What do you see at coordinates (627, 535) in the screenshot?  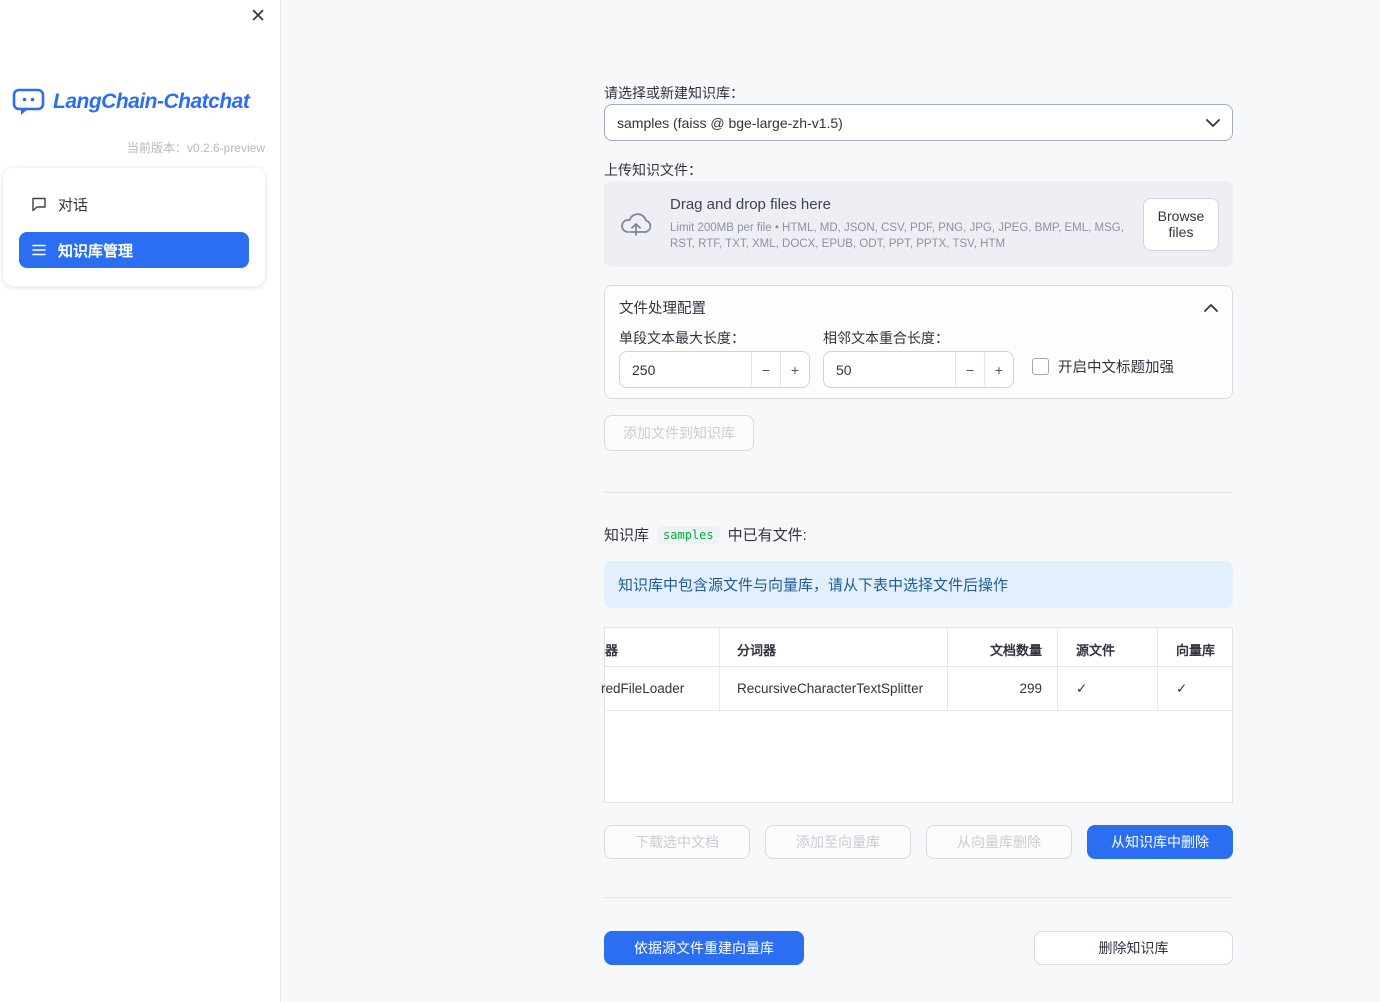 I see `kb-files-prefix: 知识库` at bounding box center [627, 535].